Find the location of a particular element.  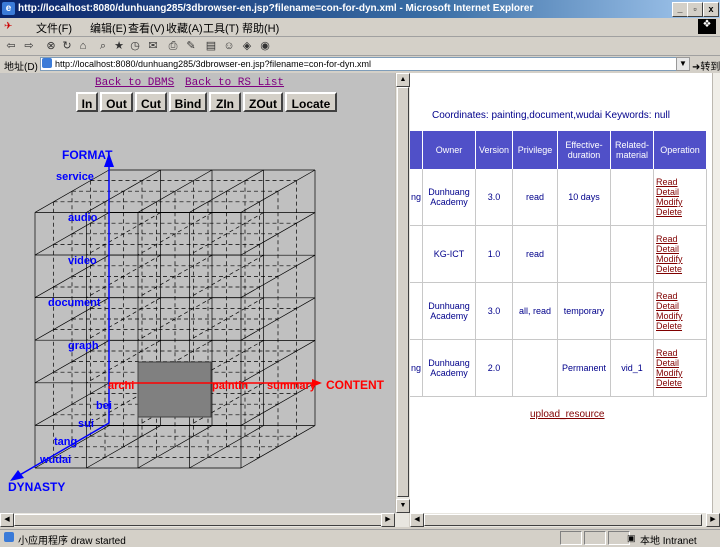

left-vertical-scrollbar: ▲ ▼ is located at coordinates (402, 293).